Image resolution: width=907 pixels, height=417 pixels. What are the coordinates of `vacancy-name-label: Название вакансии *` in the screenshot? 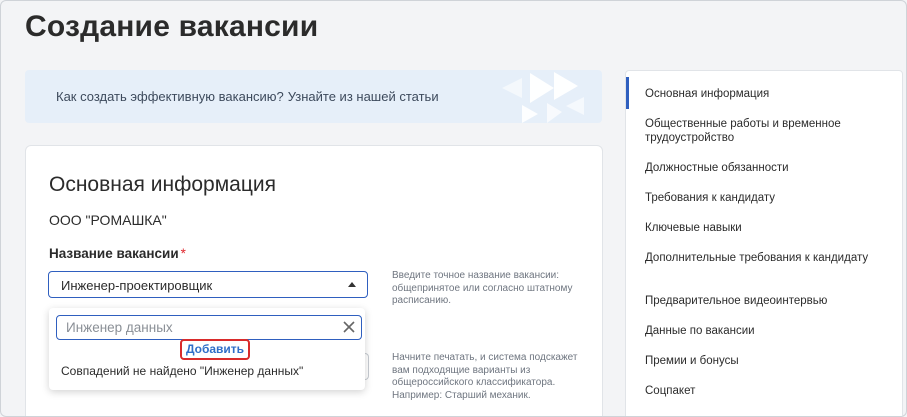 It's located at (117, 253).